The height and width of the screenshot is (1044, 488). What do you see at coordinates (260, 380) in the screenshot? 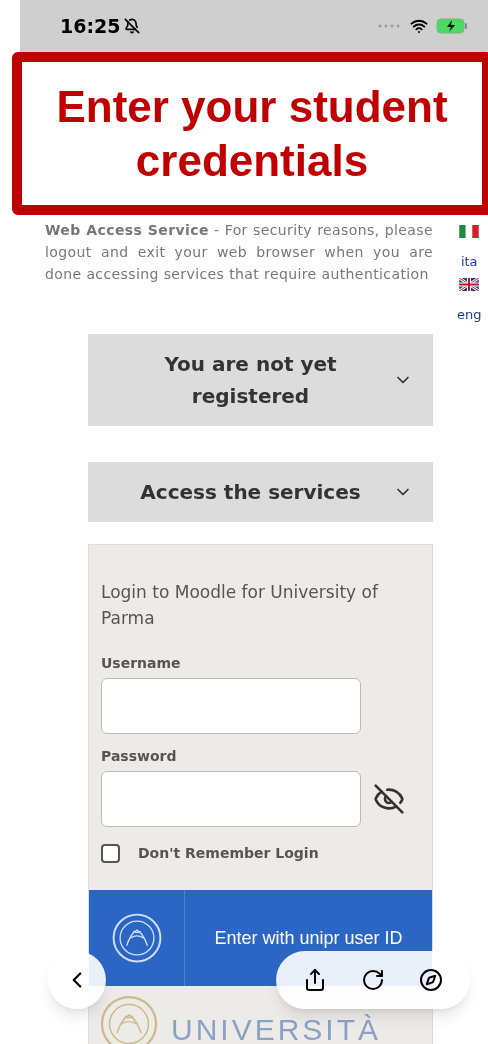
I see `section-toggle: You are not yet registered` at bounding box center [260, 380].